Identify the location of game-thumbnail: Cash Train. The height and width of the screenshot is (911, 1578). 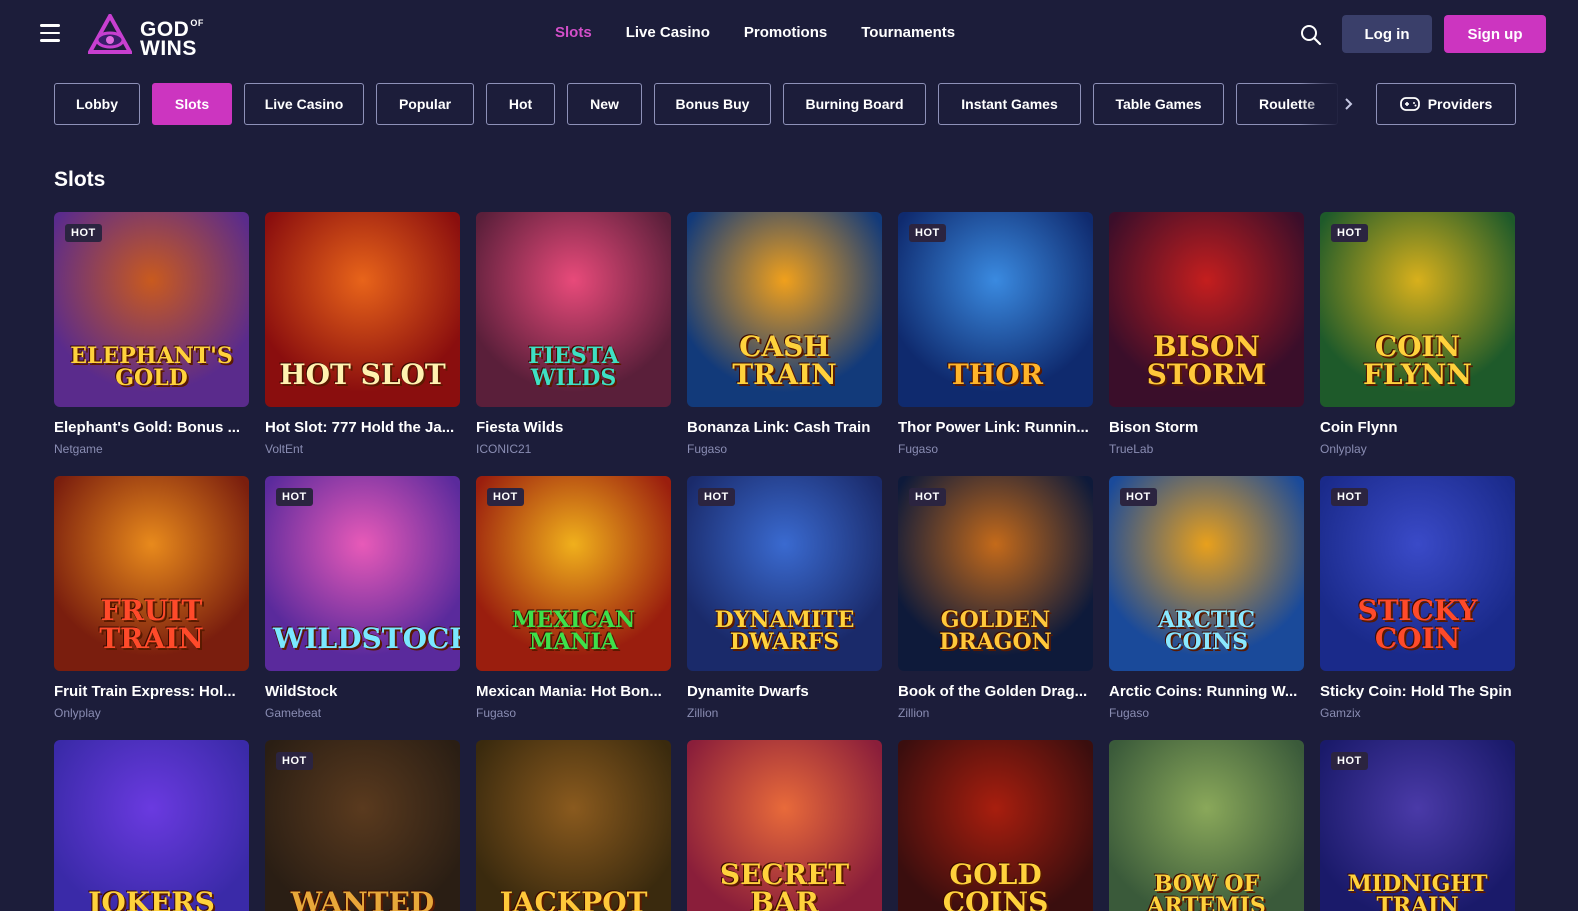
(784, 309).